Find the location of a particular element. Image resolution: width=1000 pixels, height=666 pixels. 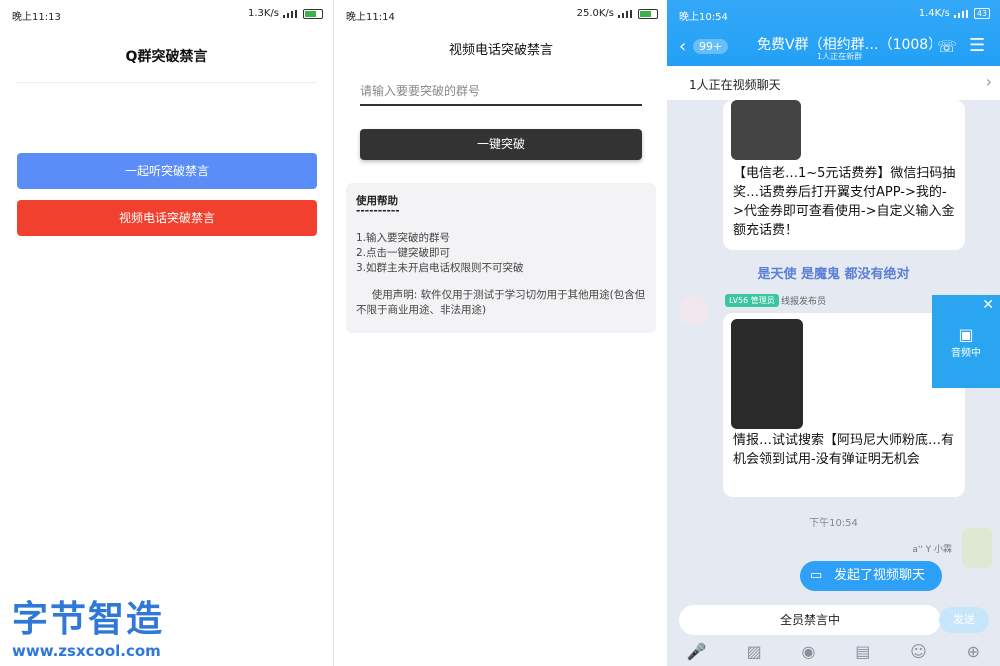

watermark-brand: 字节智造 is located at coordinates (88, 619).